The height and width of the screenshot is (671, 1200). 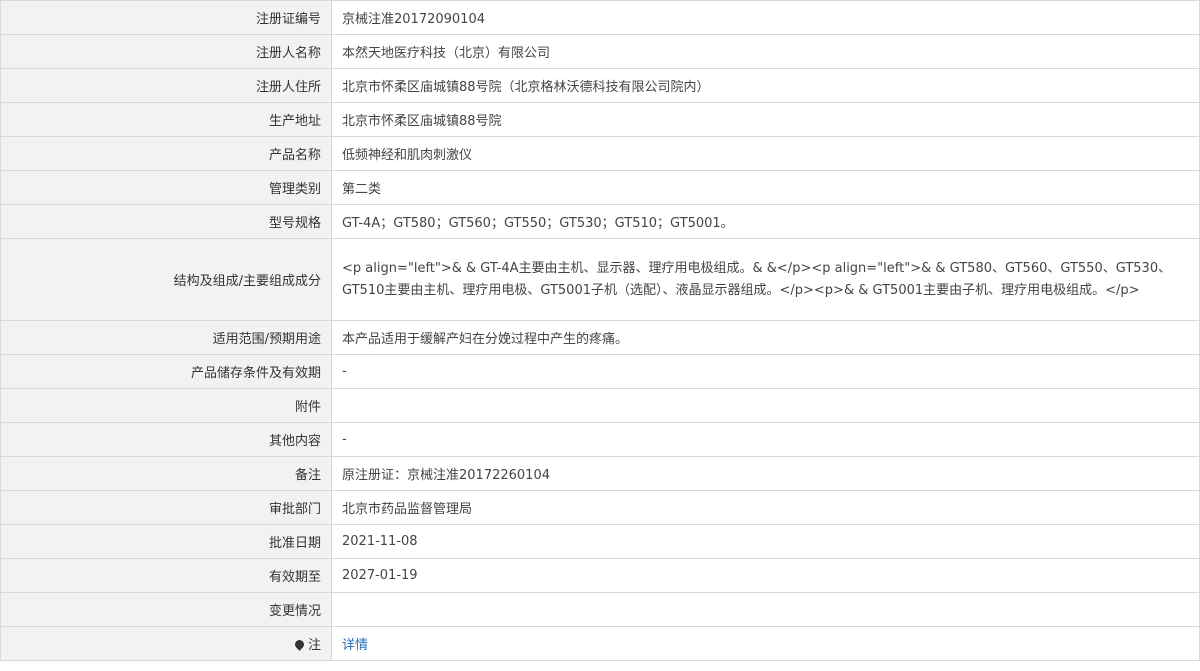 I want to click on row-note: 注 详情, so click(x=600, y=643).